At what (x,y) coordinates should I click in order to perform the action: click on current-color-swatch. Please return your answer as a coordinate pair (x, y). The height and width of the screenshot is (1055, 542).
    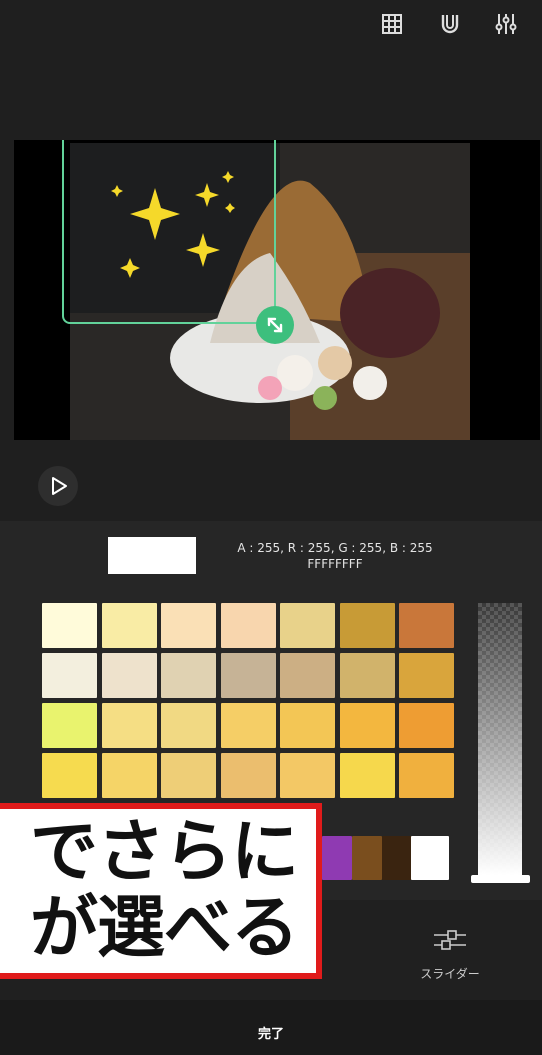
    Looking at the image, I should click on (152, 555).